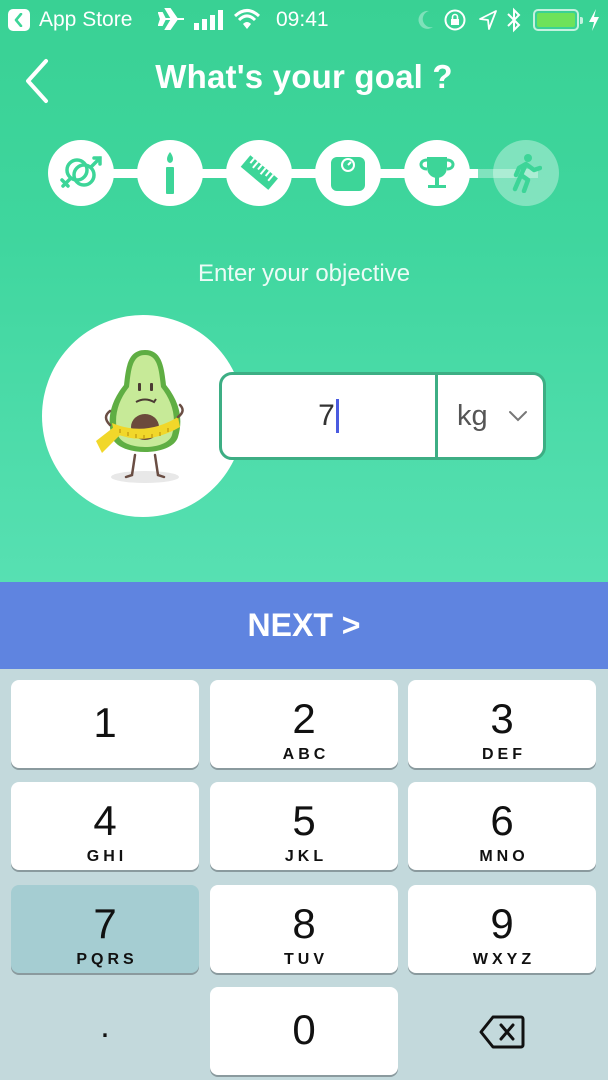 This screenshot has width=608, height=1080. What do you see at coordinates (304, 820) in the screenshot?
I see `key-digit: 5` at bounding box center [304, 820].